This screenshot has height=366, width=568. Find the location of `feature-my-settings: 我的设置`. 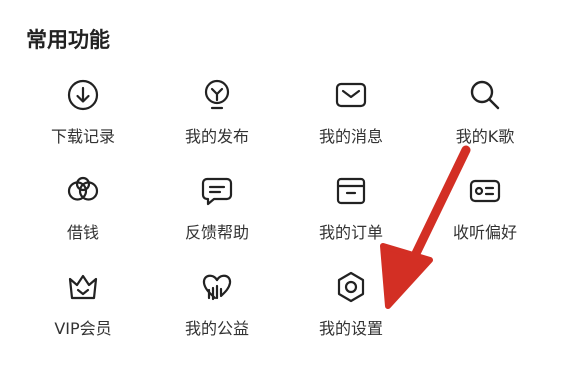

feature-my-settings: 我的设置 is located at coordinates (351, 318).